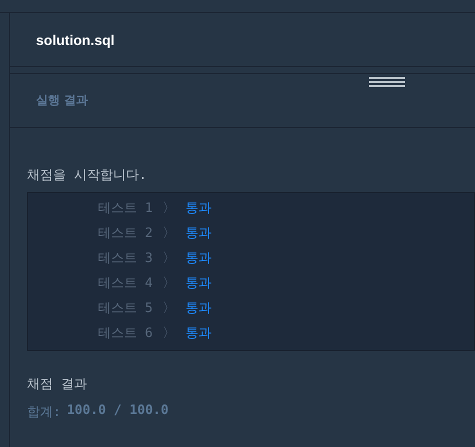 Image resolution: width=475 pixels, height=447 pixels. Describe the element at coordinates (44, 412) in the screenshot. I see `total-label: 합계:` at that location.